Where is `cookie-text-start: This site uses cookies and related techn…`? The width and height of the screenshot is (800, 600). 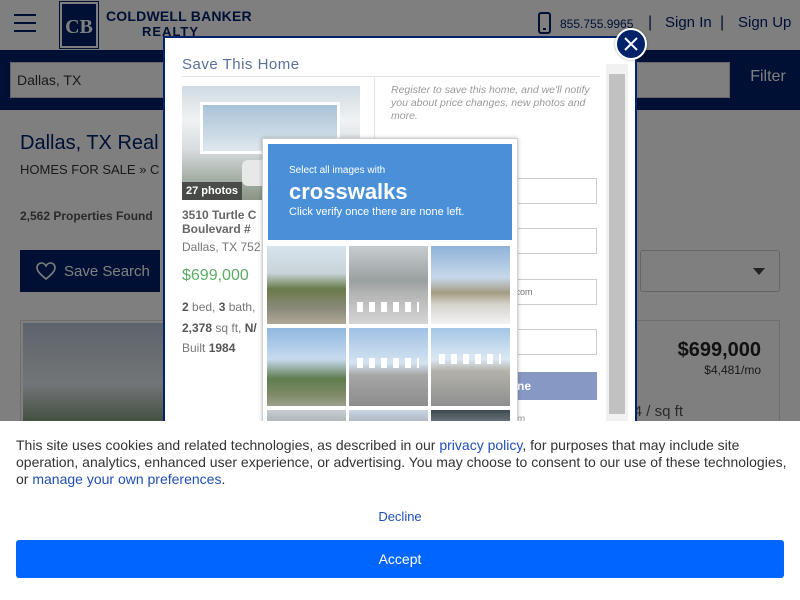
cookie-text-start: This site uses cookies and related techn… is located at coordinates (228, 445).